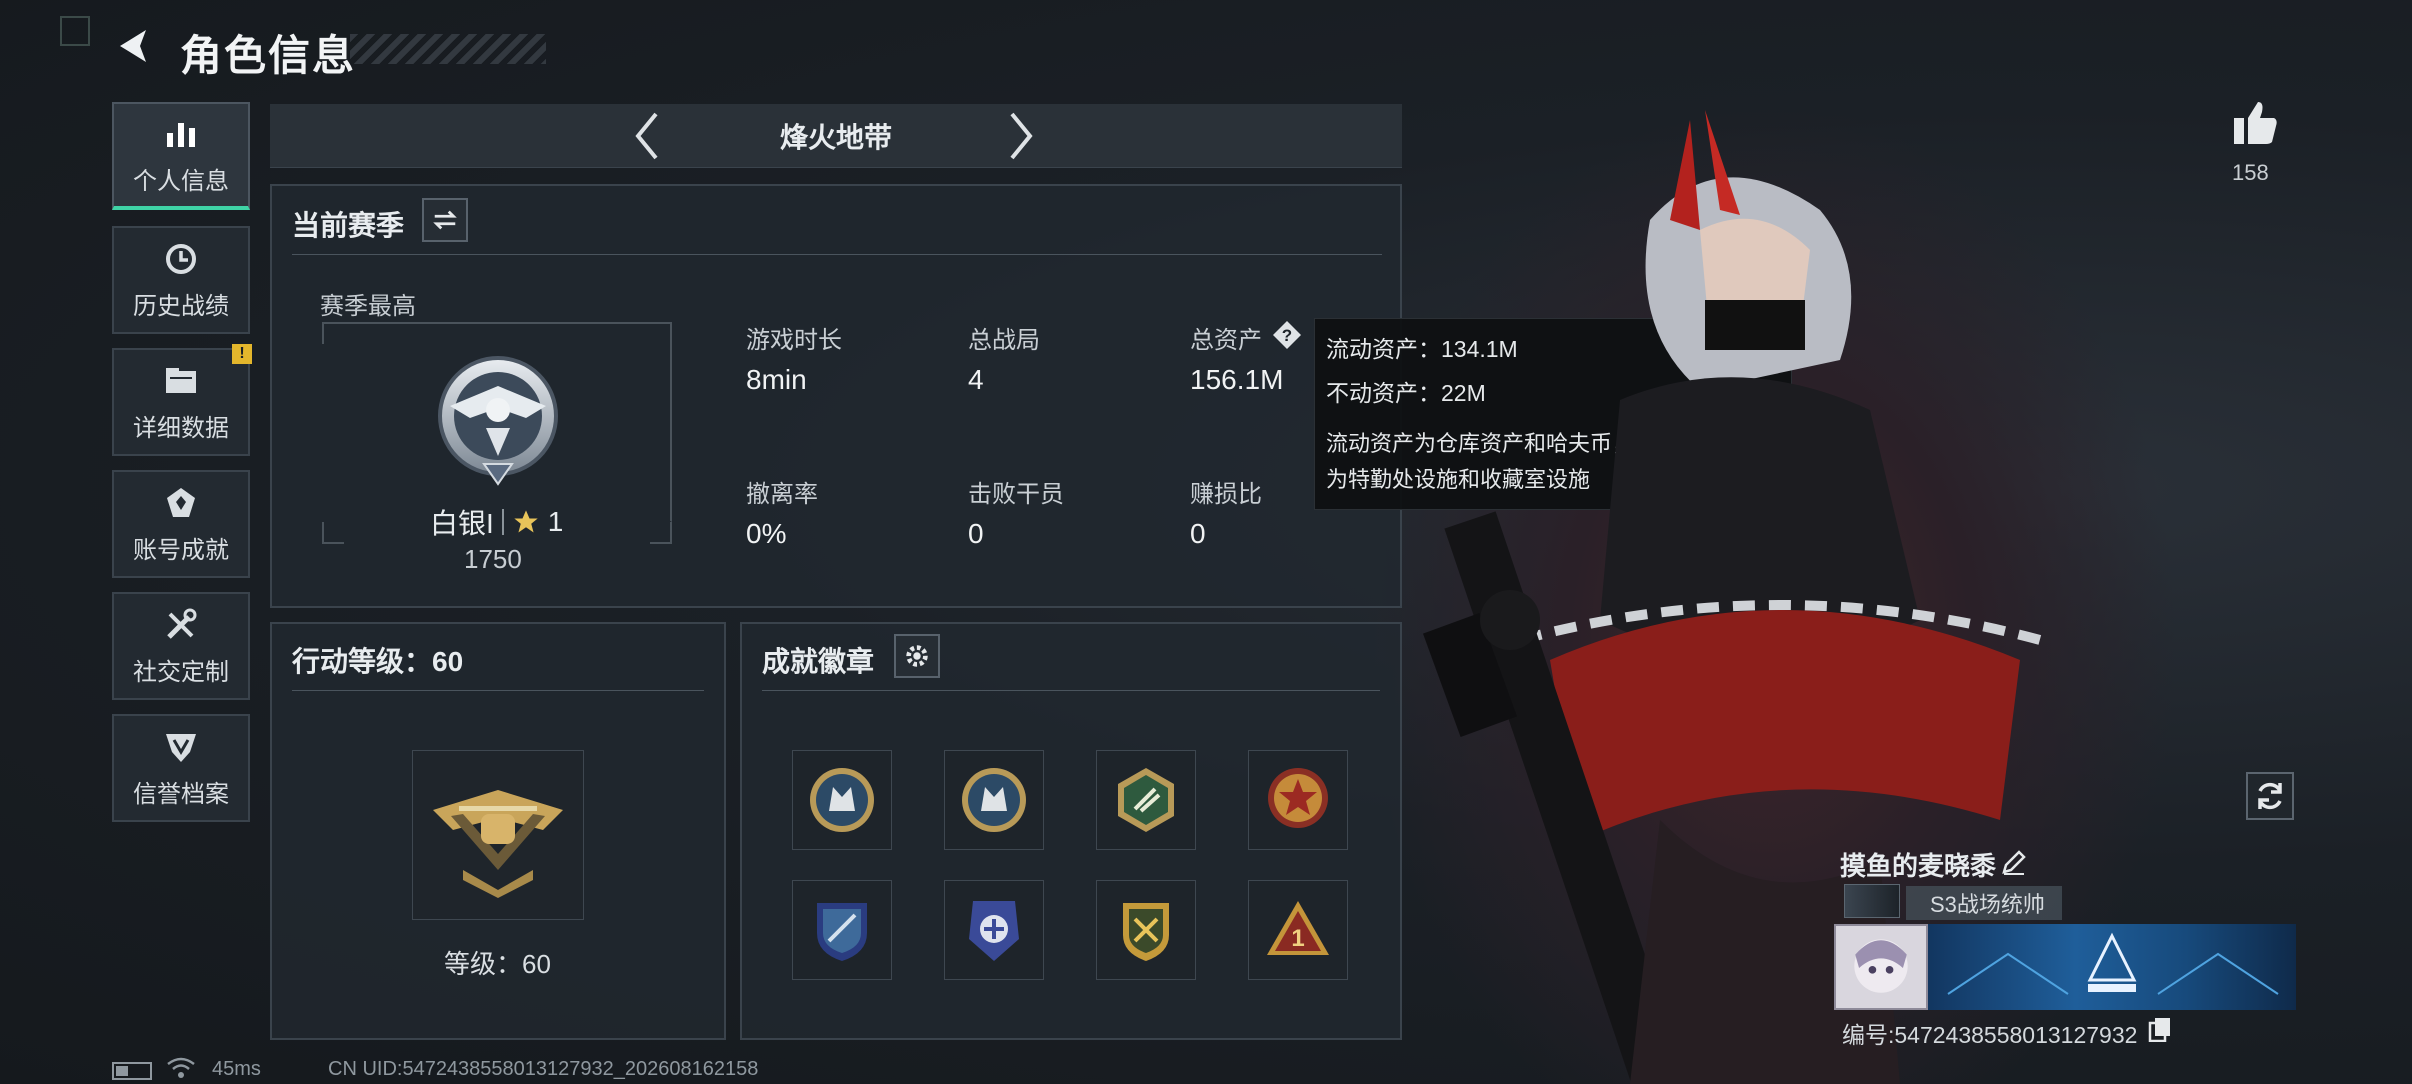 The height and width of the screenshot is (1084, 2412). What do you see at coordinates (498, 844) in the screenshot?
I see `helicopter-level-icon` at bounding box center [498, 844].